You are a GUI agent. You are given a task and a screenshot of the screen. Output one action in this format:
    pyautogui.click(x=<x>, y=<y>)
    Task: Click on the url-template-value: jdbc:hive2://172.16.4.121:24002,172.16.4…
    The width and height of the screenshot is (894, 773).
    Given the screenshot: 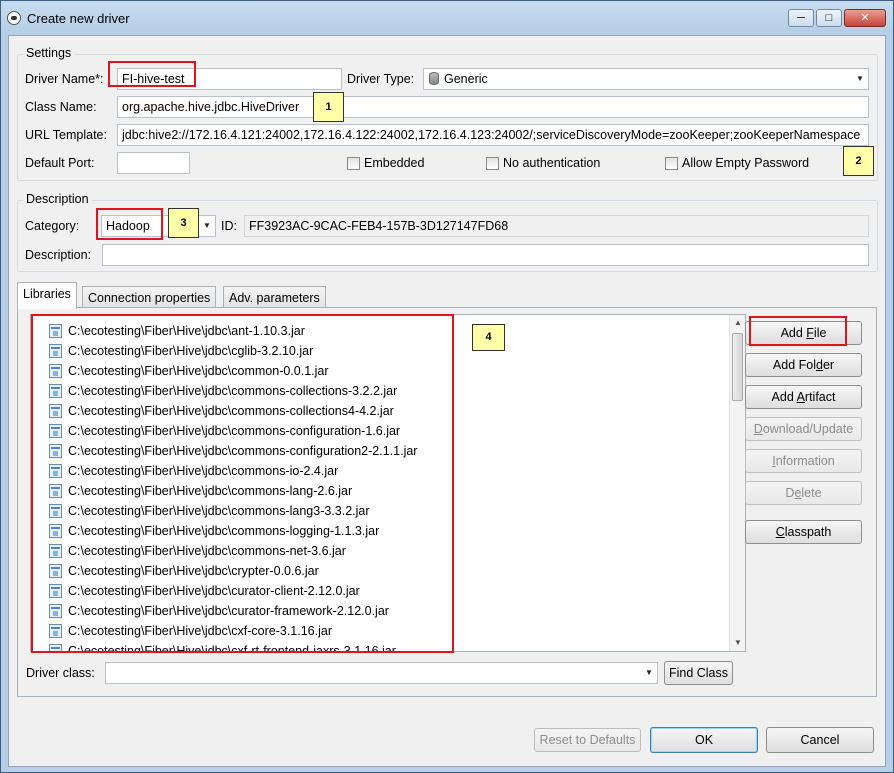 What is the action you would take?
    pyautogui.click(x=491, y=135)
    